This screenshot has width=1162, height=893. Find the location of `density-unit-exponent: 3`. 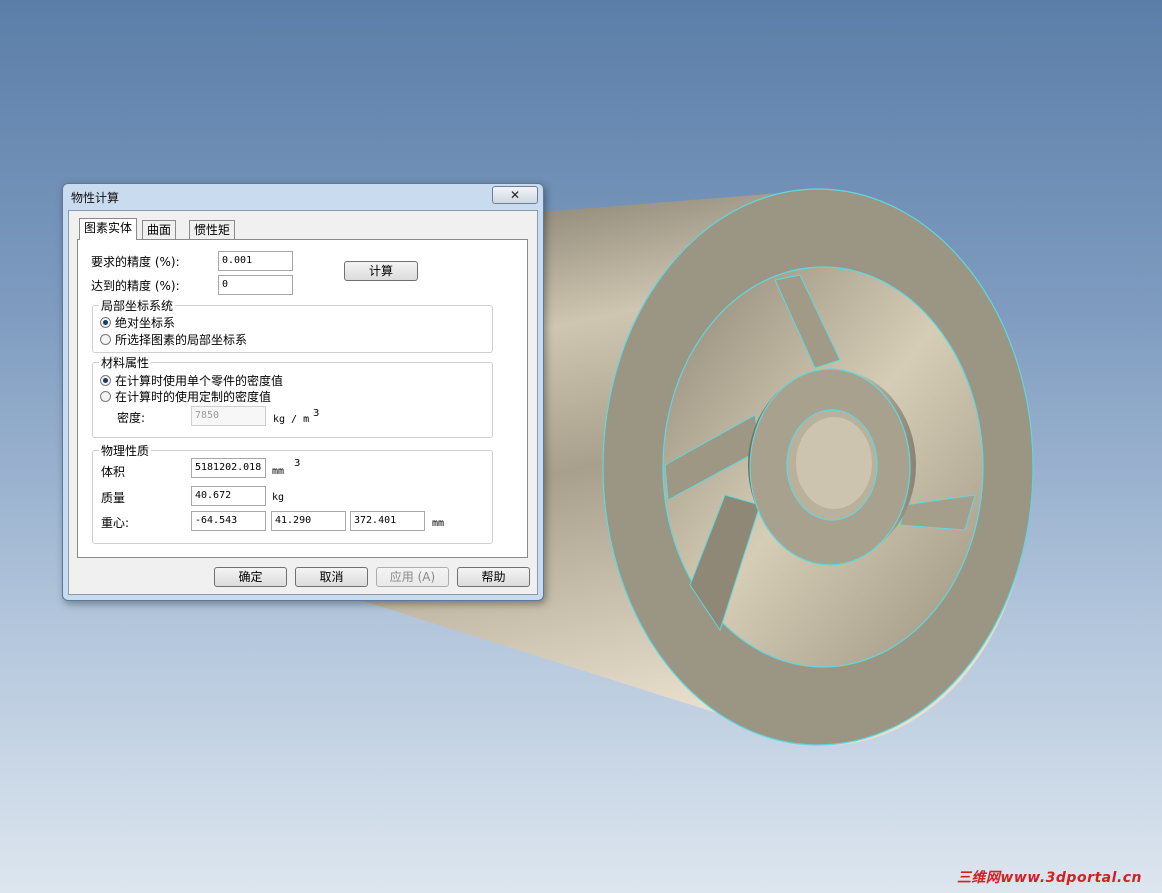

density-unit-exponent: 3 is located at coordinates (316, 413).